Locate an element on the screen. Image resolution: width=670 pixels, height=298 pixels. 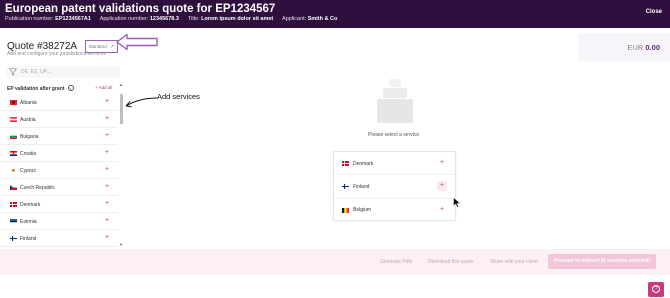
bulgaria-flag-icon is located at coordinates (13, 136).